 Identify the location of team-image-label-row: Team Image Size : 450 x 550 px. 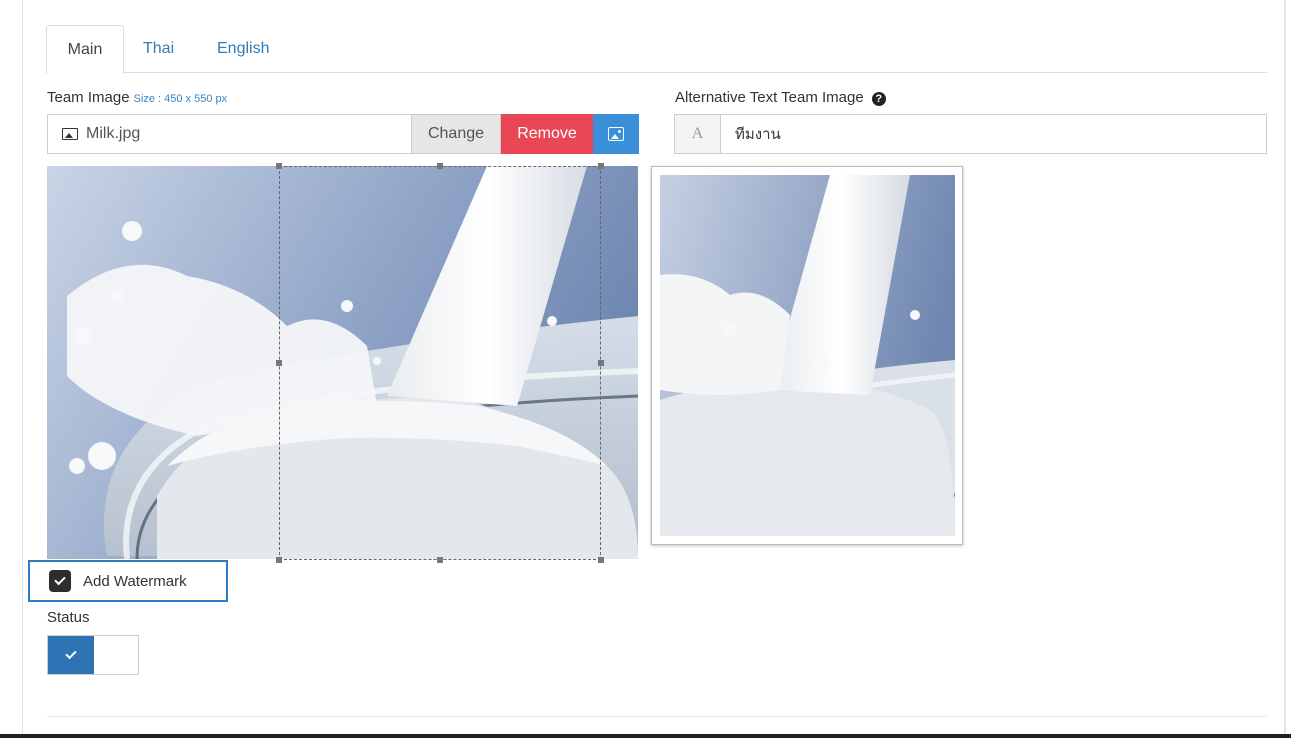
(137, 97).